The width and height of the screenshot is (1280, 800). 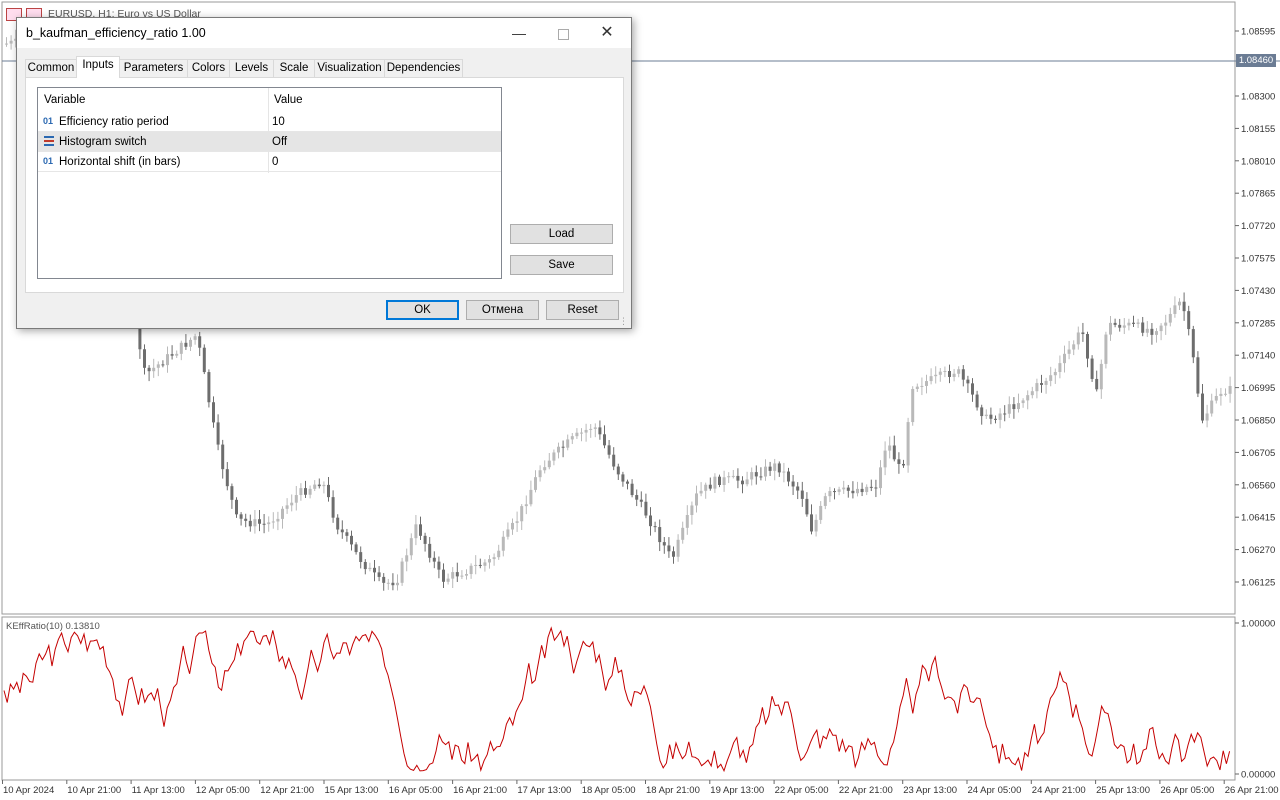 I want to click on price-label: 1.07720, so click(x=1258, y=226).